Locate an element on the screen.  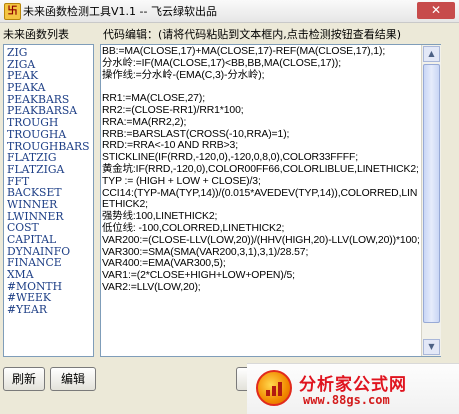
editor-scrollbar: ▲ ▼ is located at coordinates (431, 200).